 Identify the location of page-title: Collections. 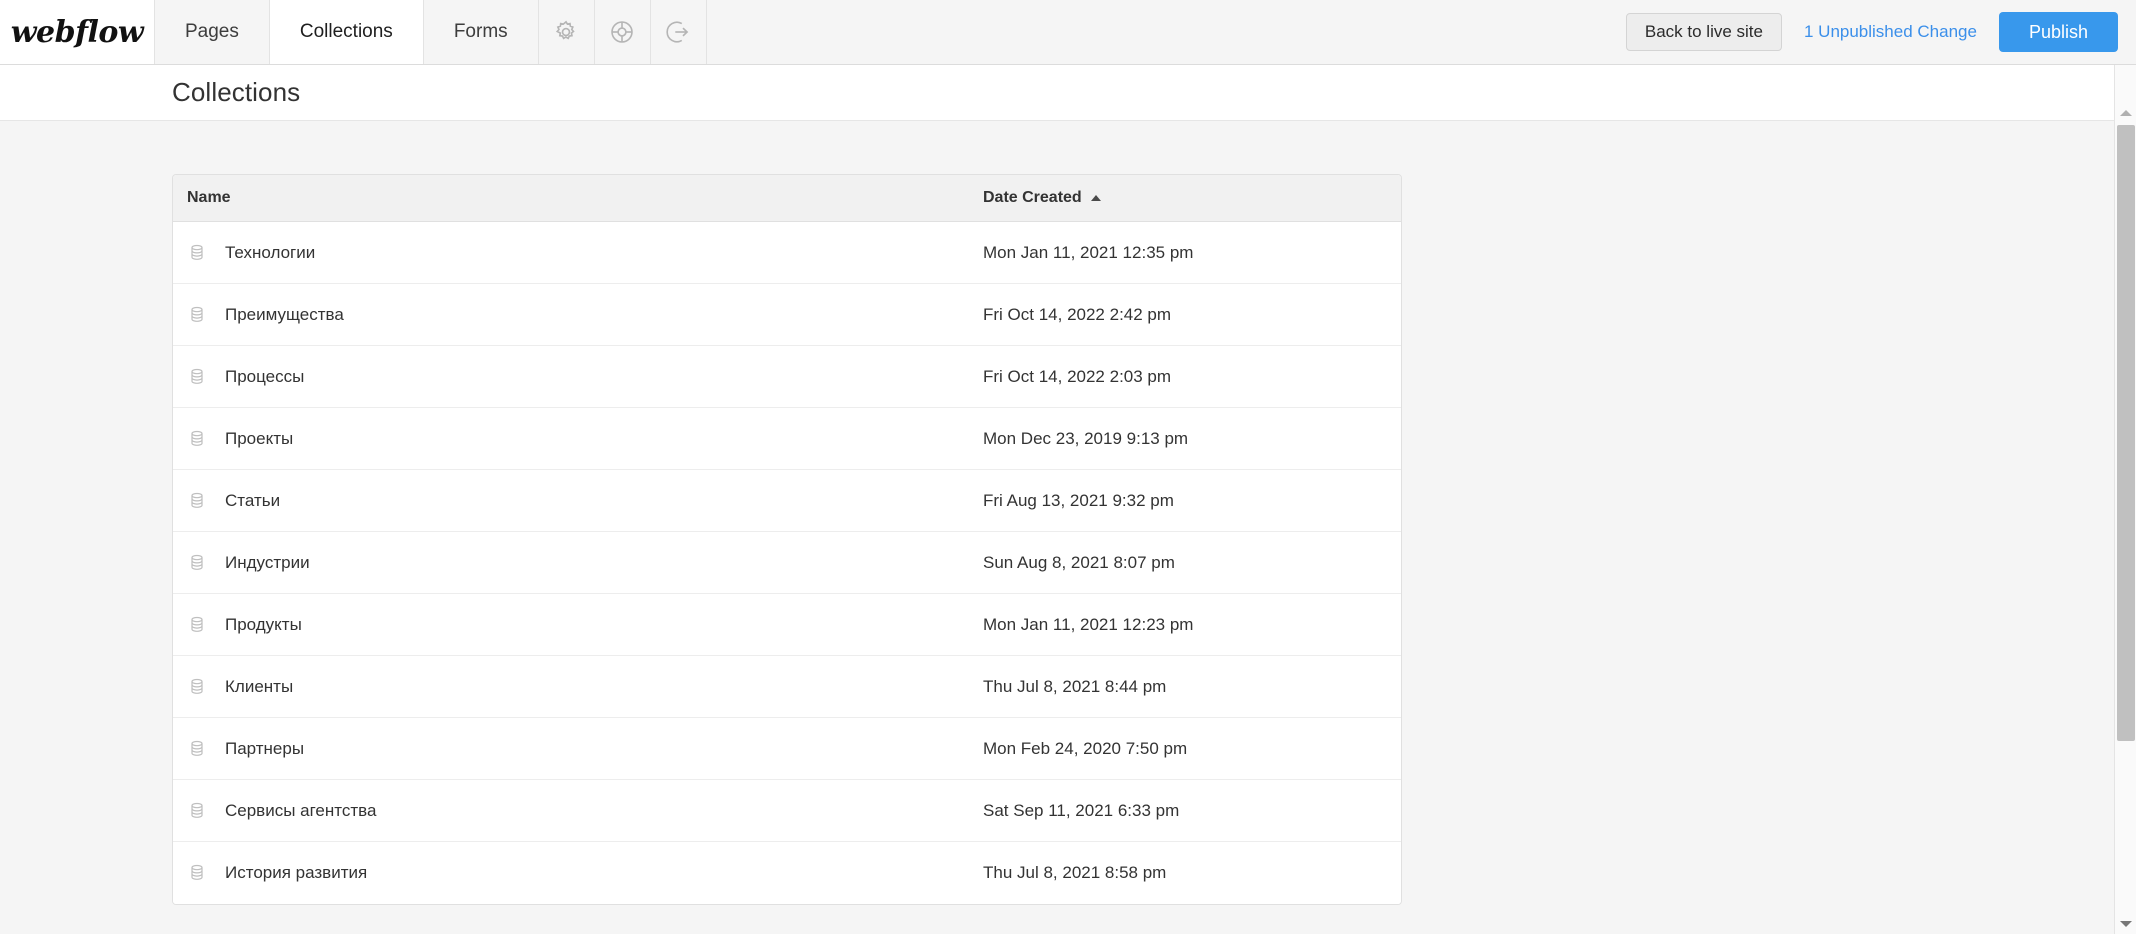
(236, 92).